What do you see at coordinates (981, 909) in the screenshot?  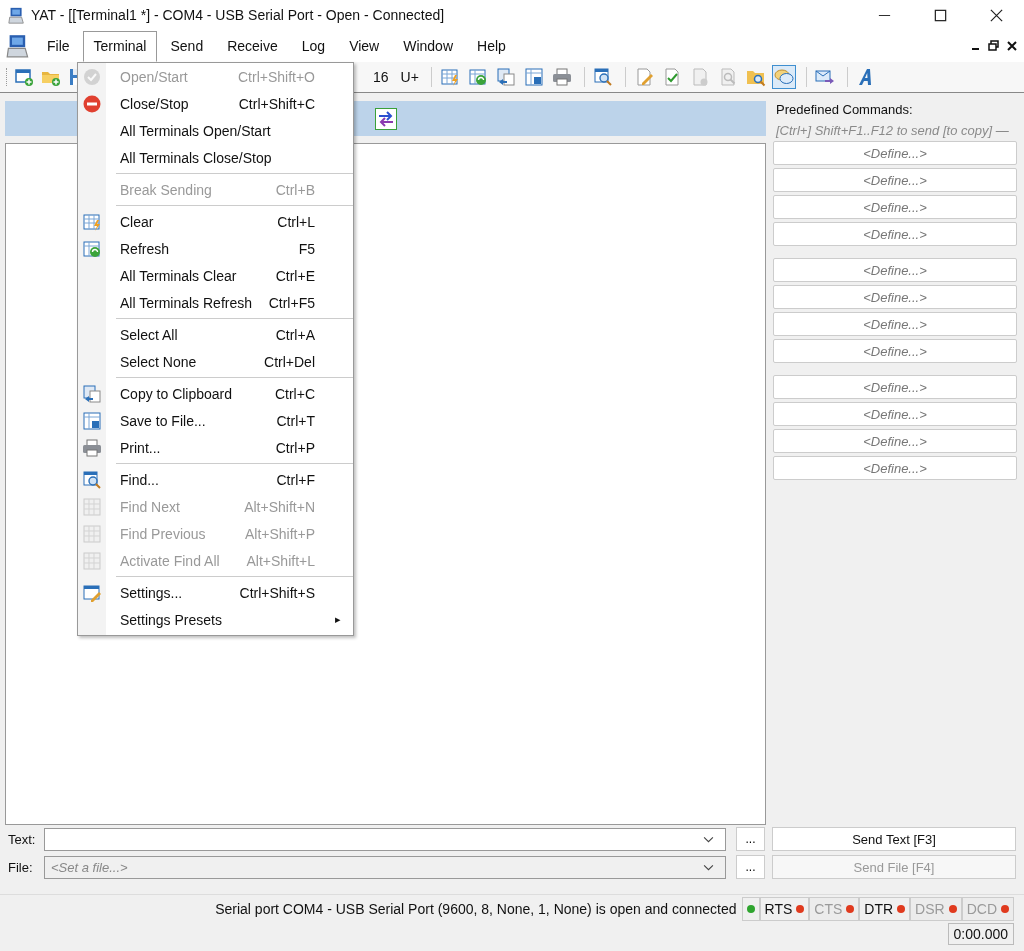 I see `signal-label: DCD` at bounding box center [981, 909].